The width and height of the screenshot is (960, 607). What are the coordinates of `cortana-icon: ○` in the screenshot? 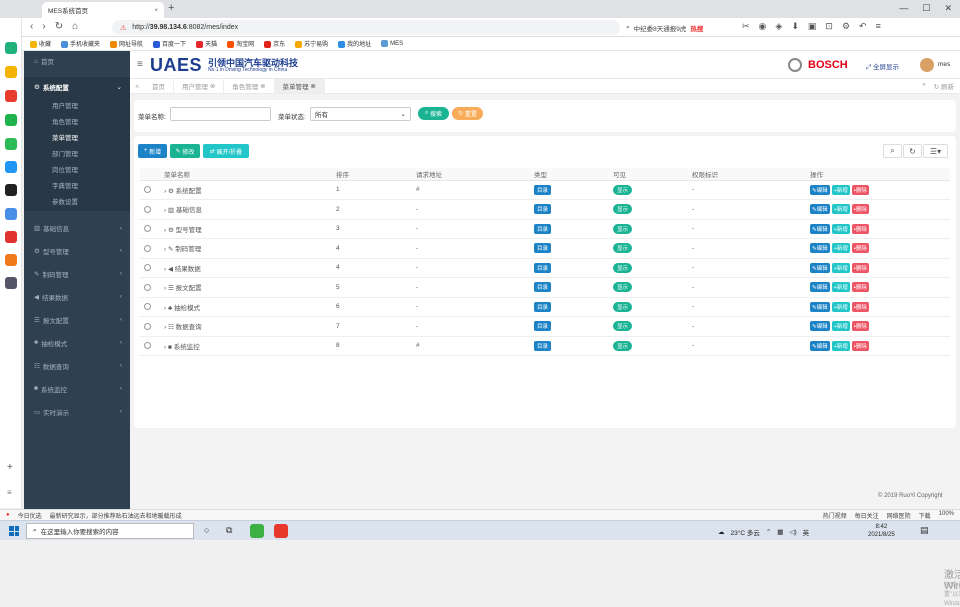 It's located at (206, 530).